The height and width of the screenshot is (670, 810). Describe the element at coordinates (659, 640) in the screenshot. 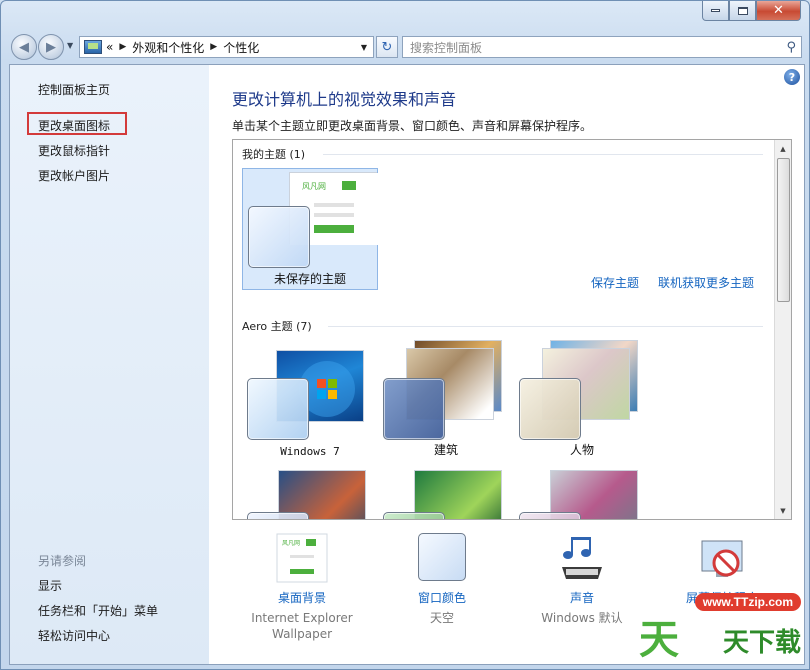

I see `watermark-logo-icon: 天` at that location.